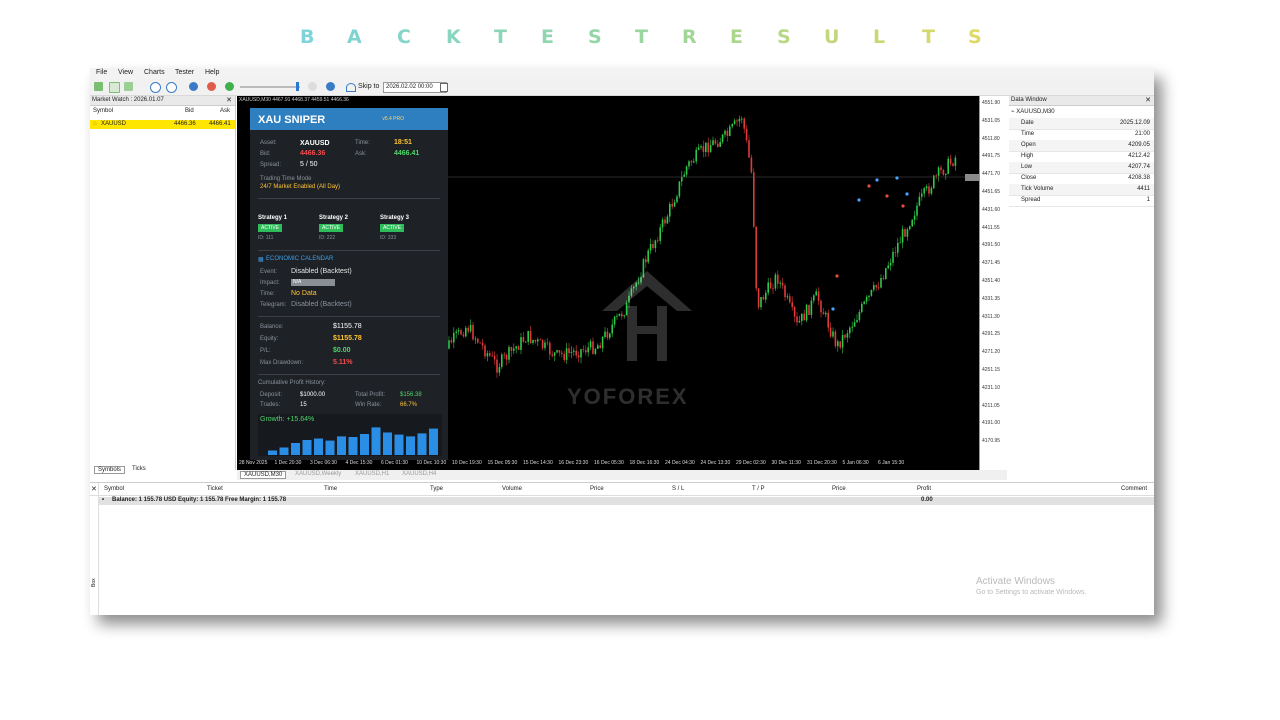  What do you see at coordinates (265, 154) in the screenshot?
I see `bid-label: Bid:` at bounding box center [265, 154].